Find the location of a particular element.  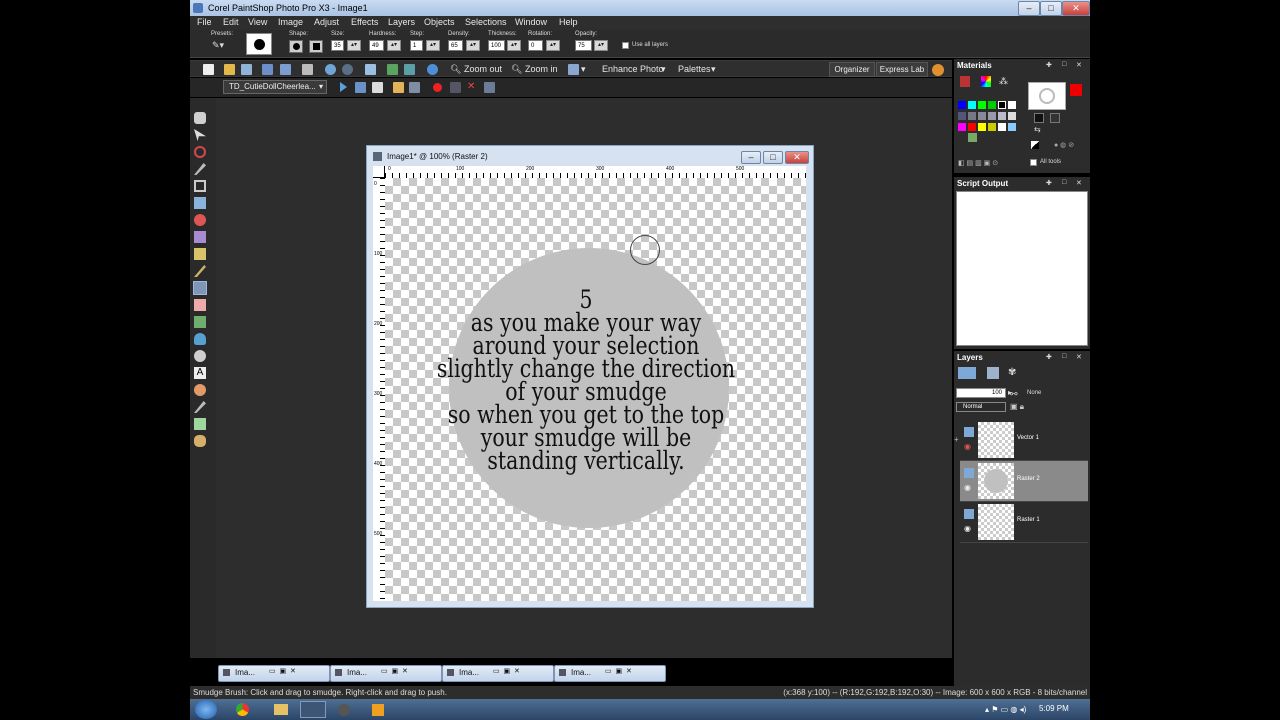

paint-brush-tool-icon is located at coordinates (200, 271).